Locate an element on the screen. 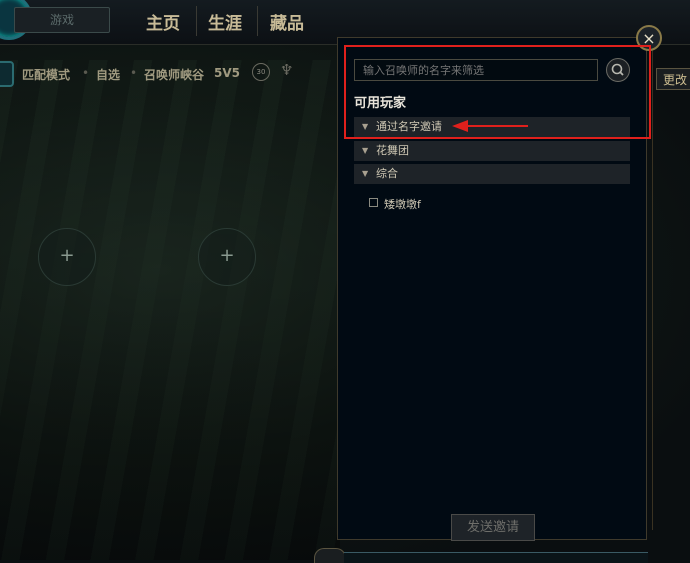 This screenshot has height=563, width=690. nav-collection: 藏品 is located at coordinates (287, 21).